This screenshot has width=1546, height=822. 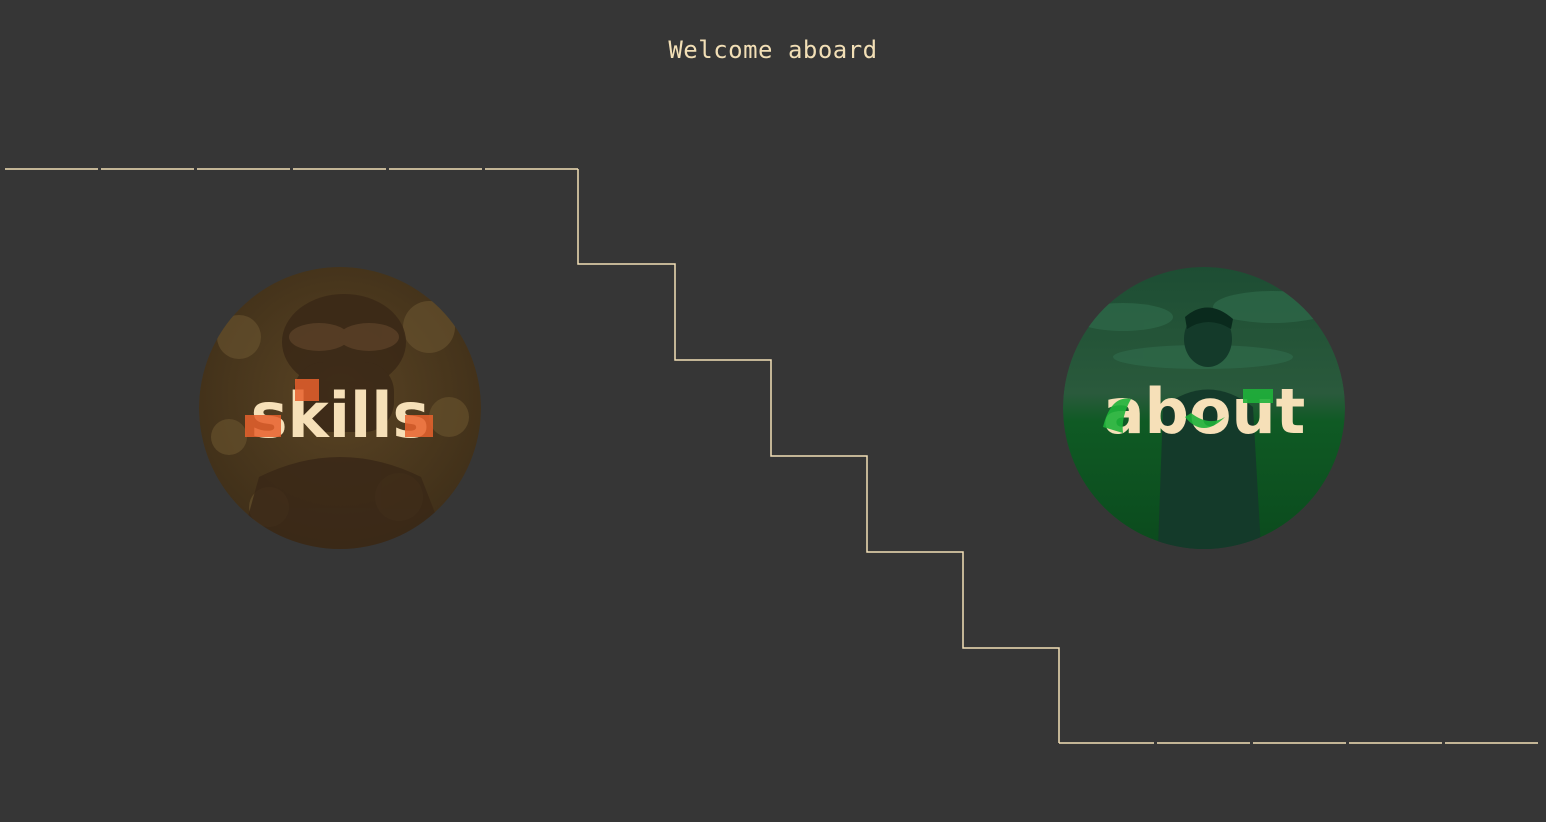 I want to click on soldier-photo-icon: skills, so click(x=340, y=408).